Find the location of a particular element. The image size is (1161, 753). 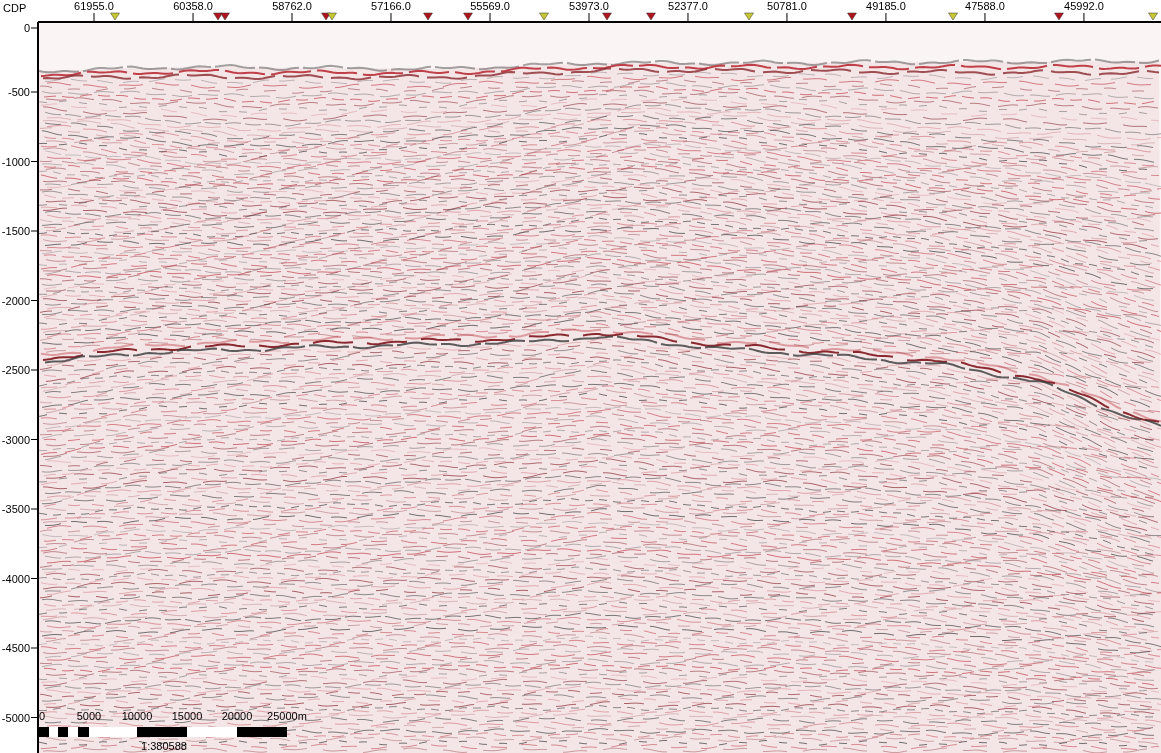

scale-label: 5000 is located at coordinates (89, 716).